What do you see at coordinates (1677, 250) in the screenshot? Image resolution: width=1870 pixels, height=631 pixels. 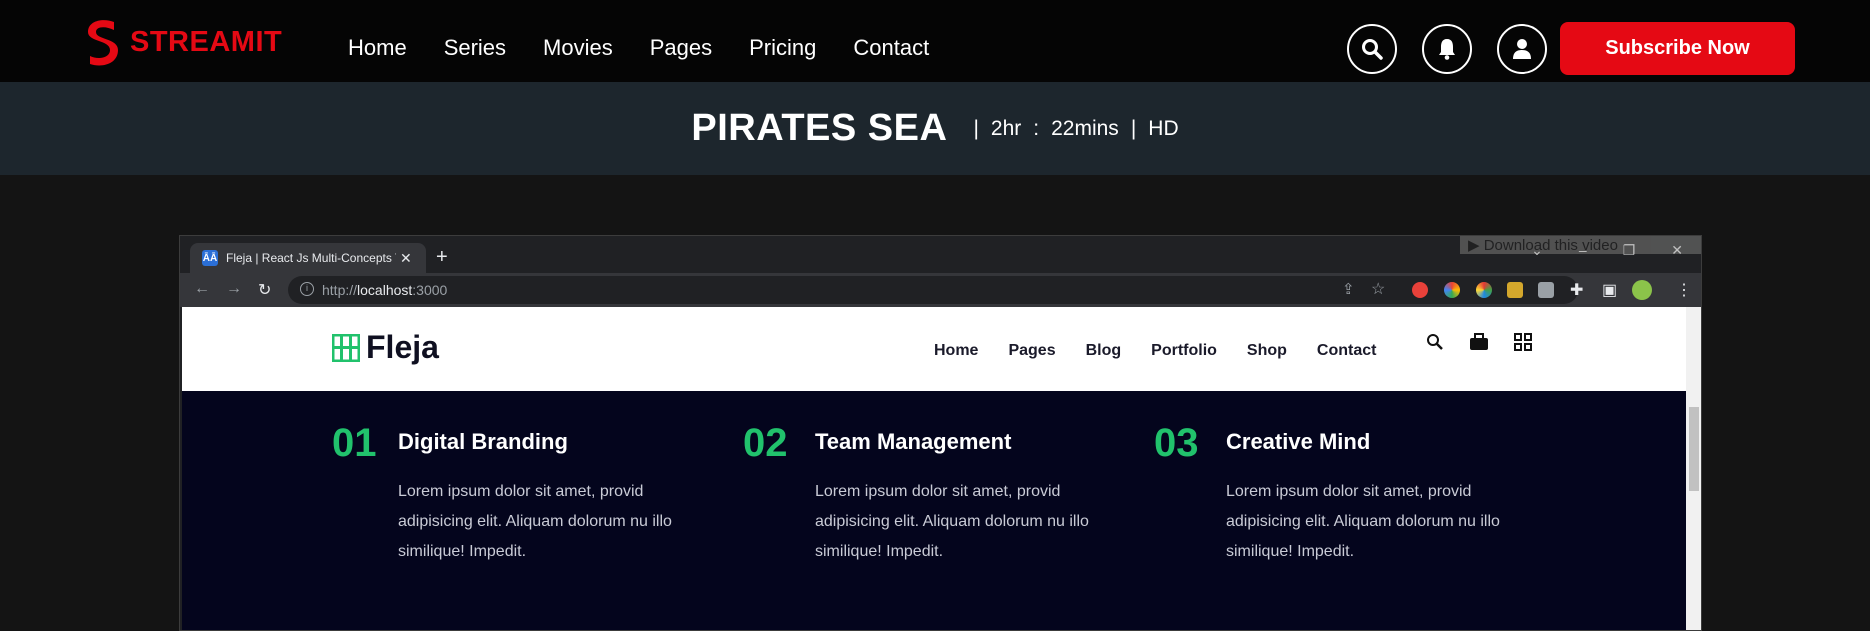 I see `close-window-icon: ✕` at bounding box center [1677, 250].